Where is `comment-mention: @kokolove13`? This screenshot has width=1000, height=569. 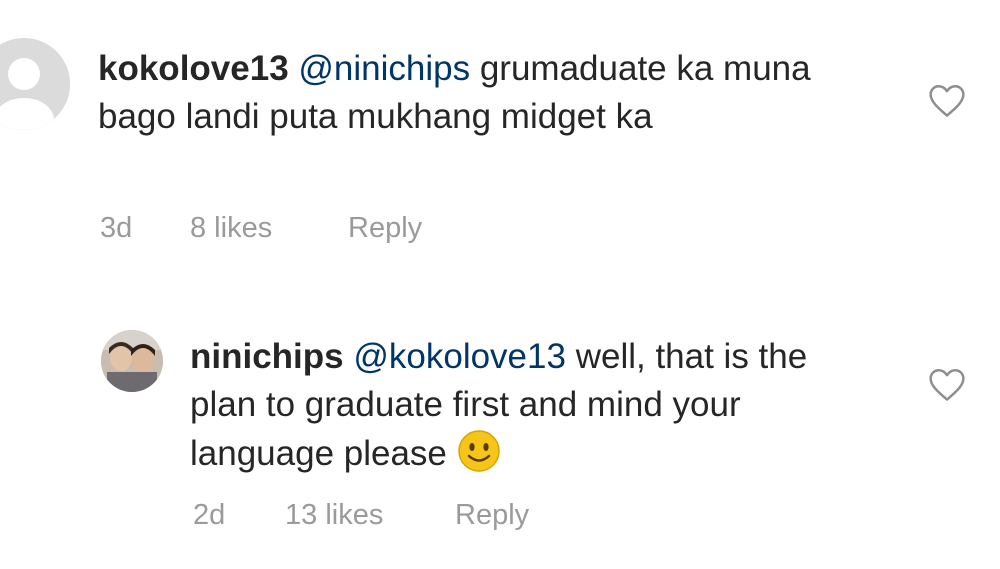 comment-mention: @kokolove13 is located at coordinates (459, 356).